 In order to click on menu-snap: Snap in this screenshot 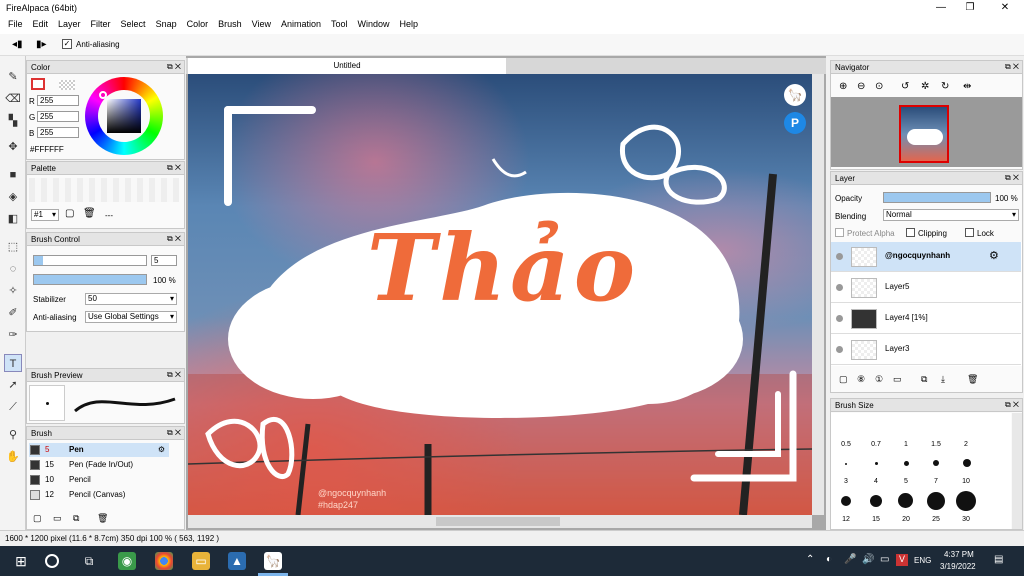, I will do `click(166, 25)`.